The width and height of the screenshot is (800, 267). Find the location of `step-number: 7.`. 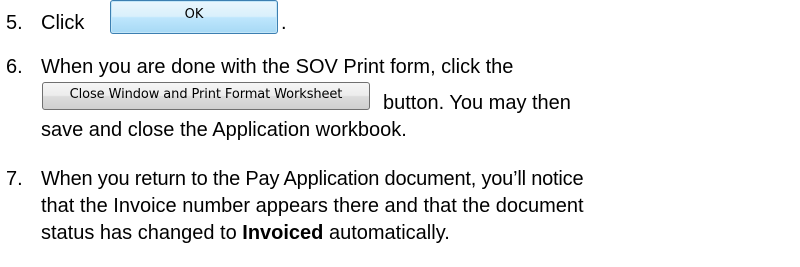

step-number: 7. is located at coordinates (14, 179).